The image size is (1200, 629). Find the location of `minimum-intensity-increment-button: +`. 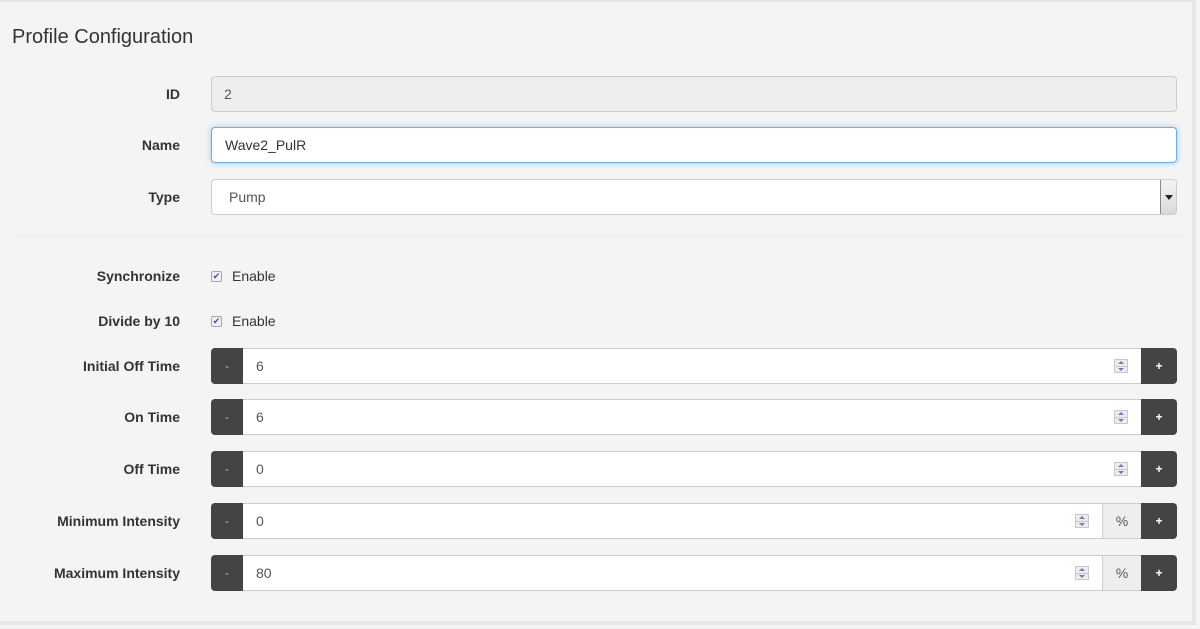

minimum-intensity-increment-button: + is located at coordinates (1159, 521).